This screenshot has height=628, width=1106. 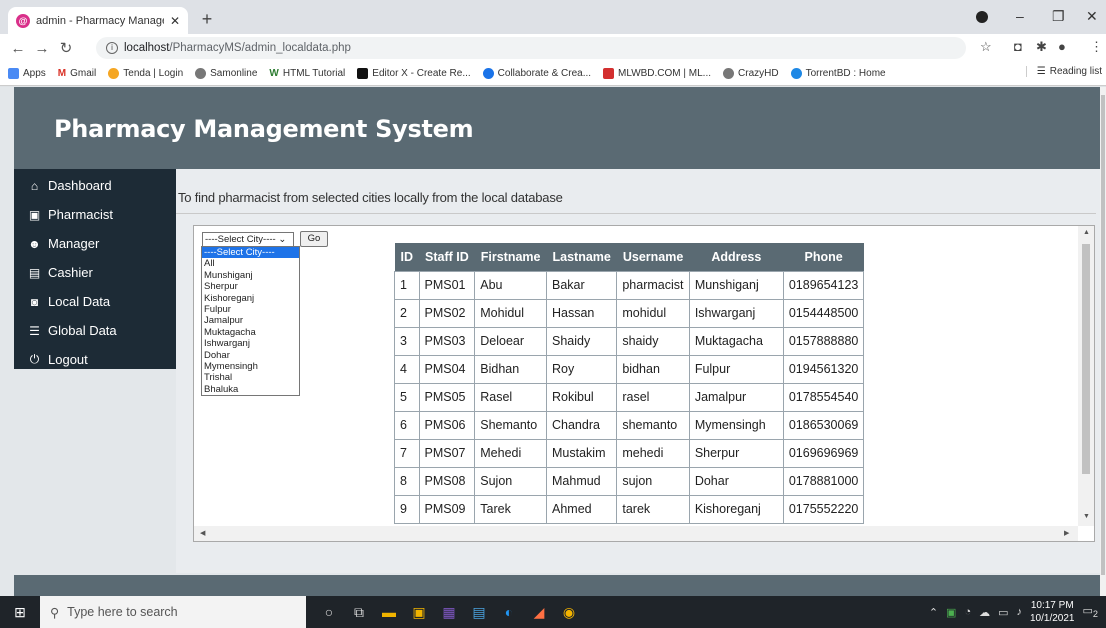 I want to click on file-explorer-icon: ▬, so click(x=389, y=612).